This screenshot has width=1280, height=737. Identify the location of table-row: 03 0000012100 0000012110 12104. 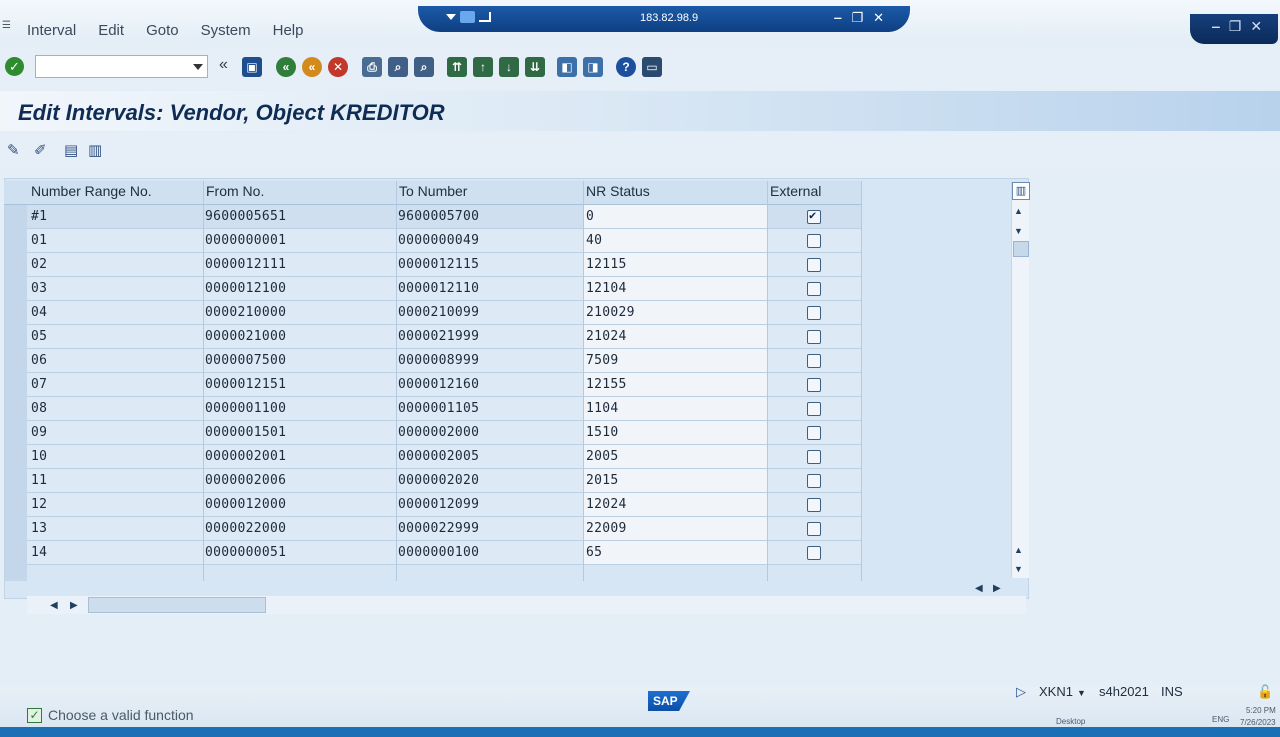
(444, 289).